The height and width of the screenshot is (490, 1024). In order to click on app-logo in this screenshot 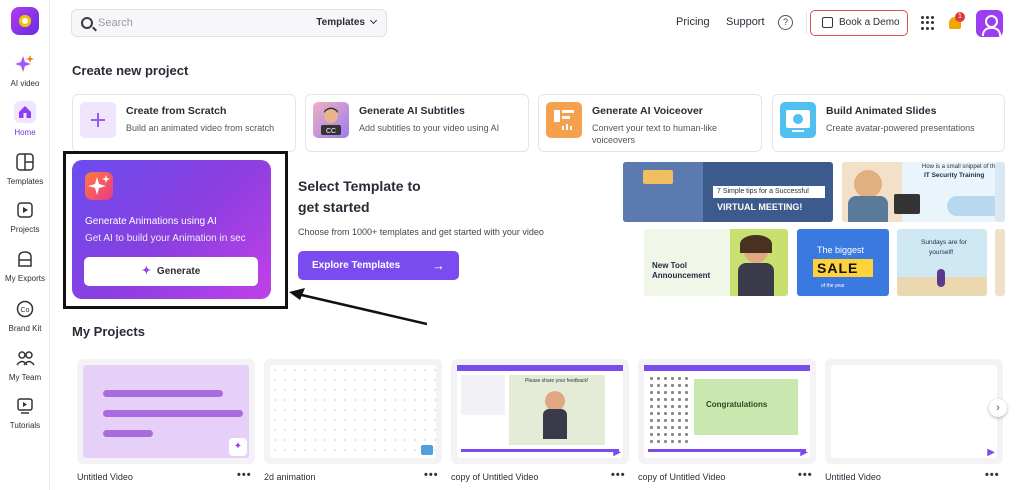, I will do `click(25, 21)`.